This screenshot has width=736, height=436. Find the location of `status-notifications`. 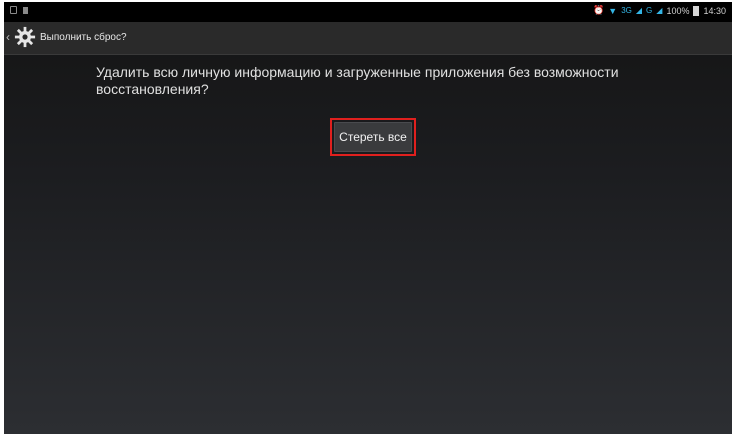

status-notifications is located at coordinates (19, 10).